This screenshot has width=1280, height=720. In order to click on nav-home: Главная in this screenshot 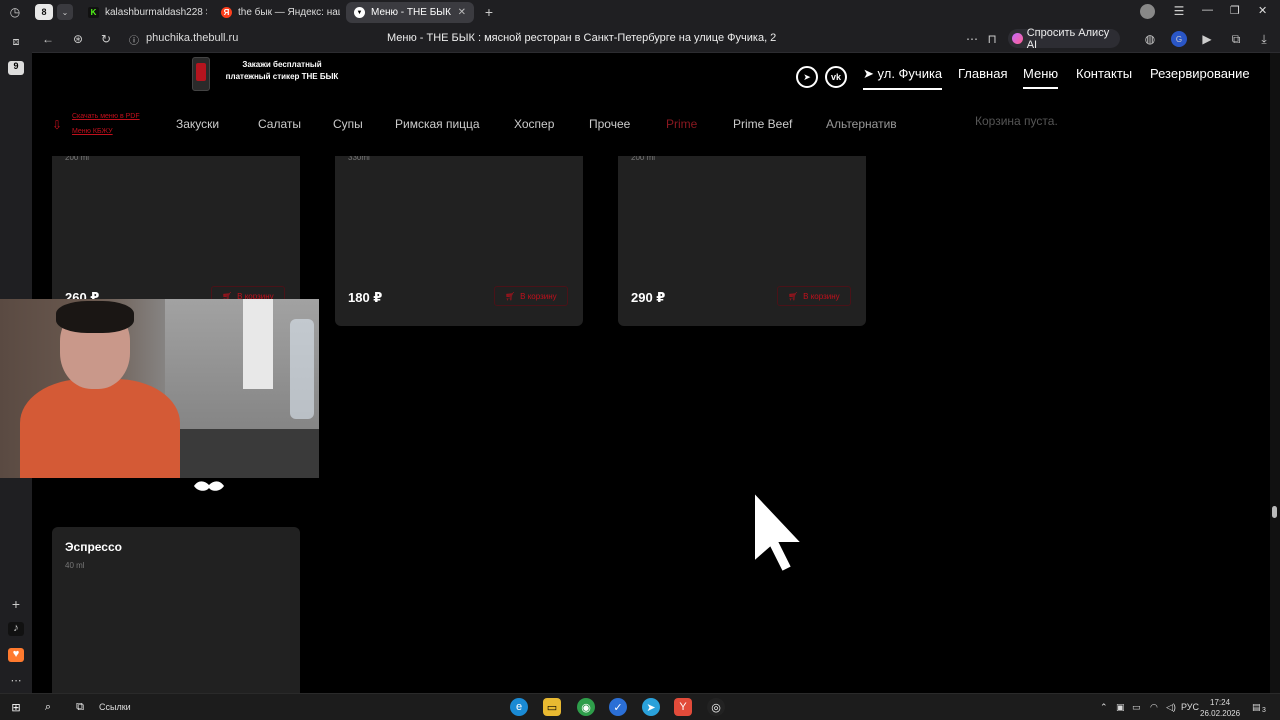, I will do `click(982, 73)`.